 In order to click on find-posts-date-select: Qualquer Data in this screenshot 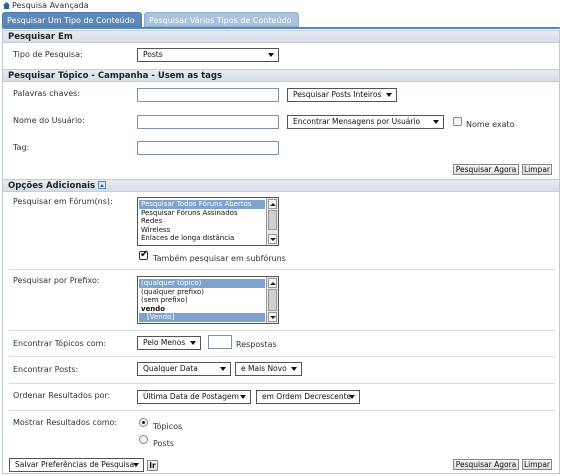, I will do `click(184, 369)`.